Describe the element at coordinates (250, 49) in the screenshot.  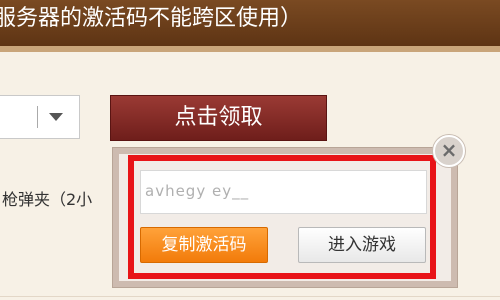
I see `banner-border` at that location.